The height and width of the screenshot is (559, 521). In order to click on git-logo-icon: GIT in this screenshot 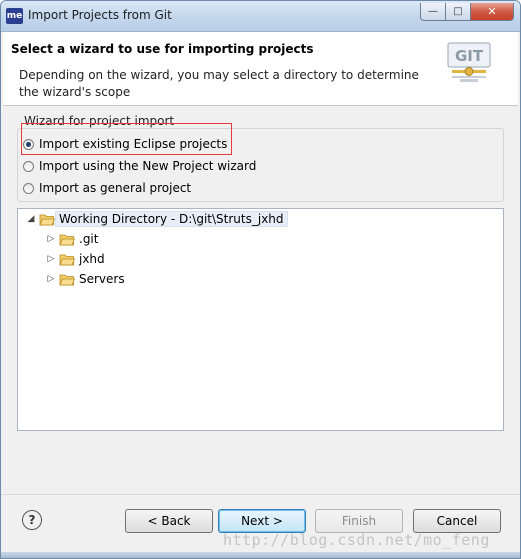, I will do `click(469, 62)`.